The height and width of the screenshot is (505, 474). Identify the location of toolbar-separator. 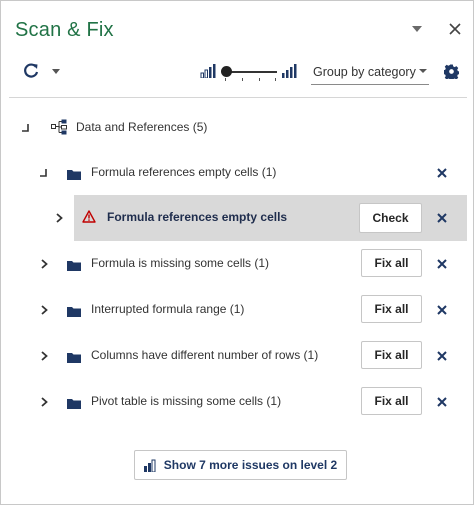
(238, 97).